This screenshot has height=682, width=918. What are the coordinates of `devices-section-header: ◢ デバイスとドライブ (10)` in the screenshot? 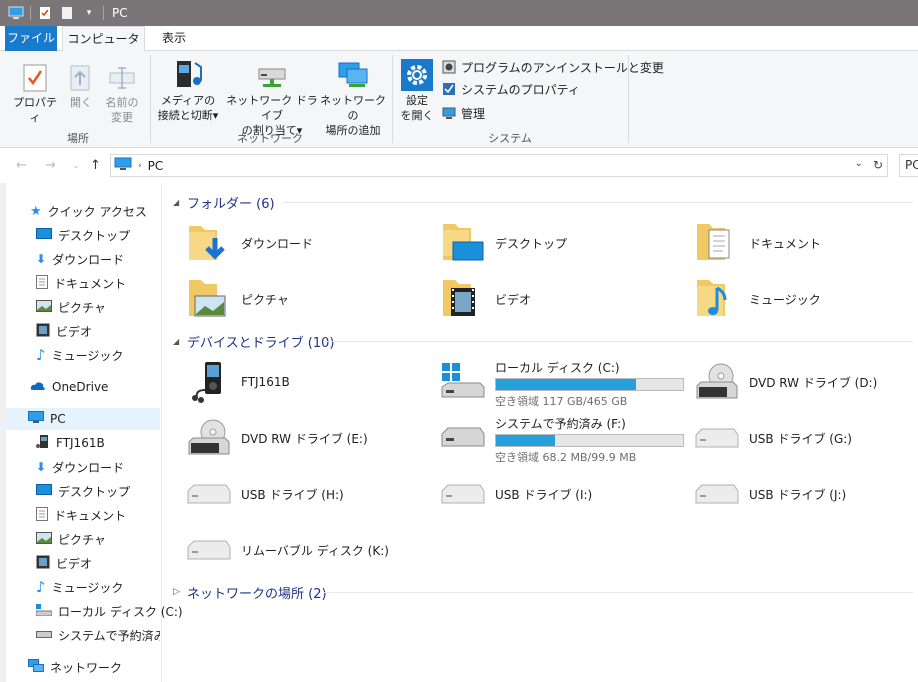 It's located at (543, 341).